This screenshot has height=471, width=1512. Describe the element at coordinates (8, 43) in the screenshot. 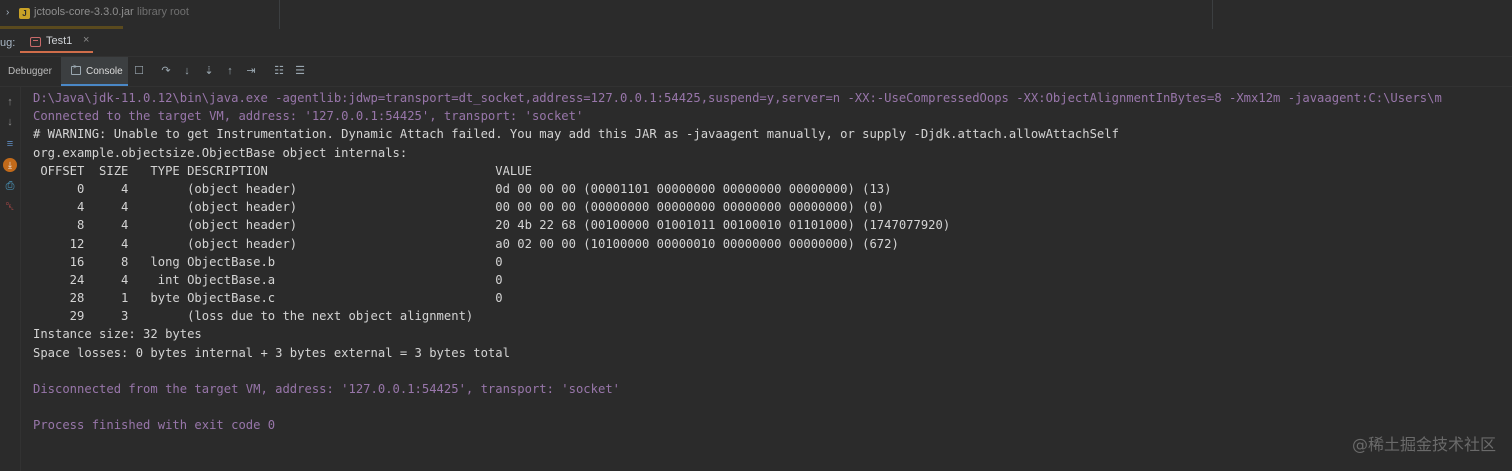

I see `debug-label: ug:` at that location.